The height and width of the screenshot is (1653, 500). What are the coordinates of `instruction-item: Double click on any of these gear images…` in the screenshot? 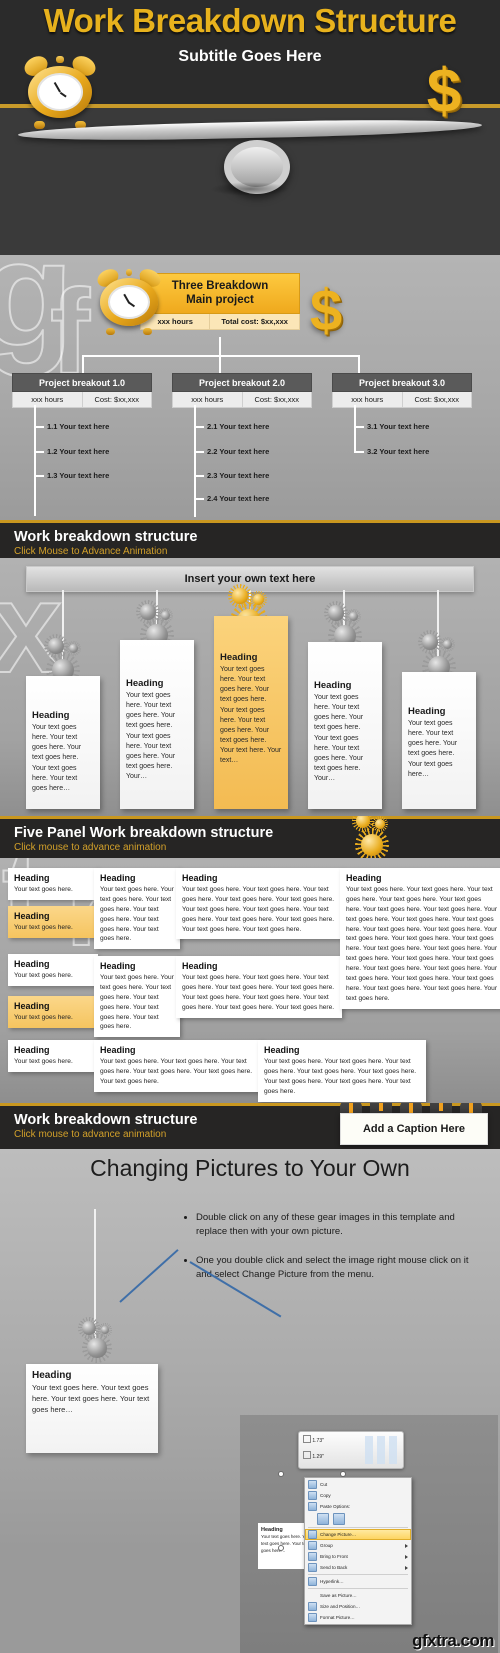 It's located at (339, 1225).